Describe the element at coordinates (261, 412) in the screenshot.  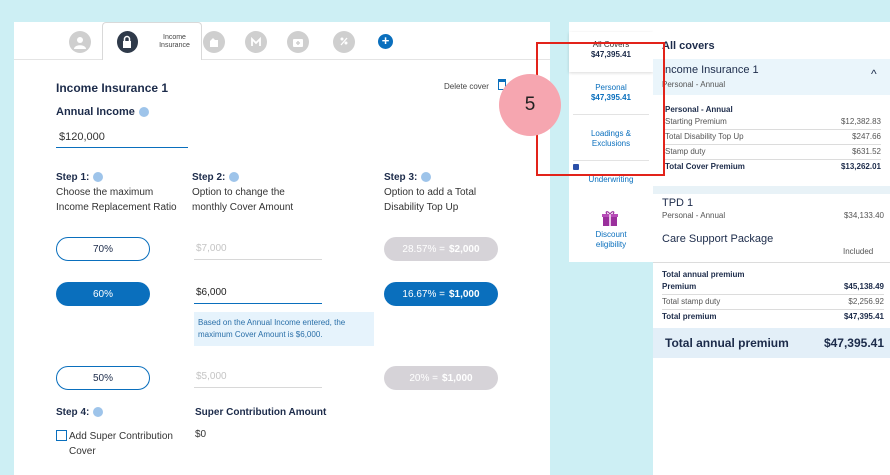
I see `super-title: Super Contribution Amount` at that location.